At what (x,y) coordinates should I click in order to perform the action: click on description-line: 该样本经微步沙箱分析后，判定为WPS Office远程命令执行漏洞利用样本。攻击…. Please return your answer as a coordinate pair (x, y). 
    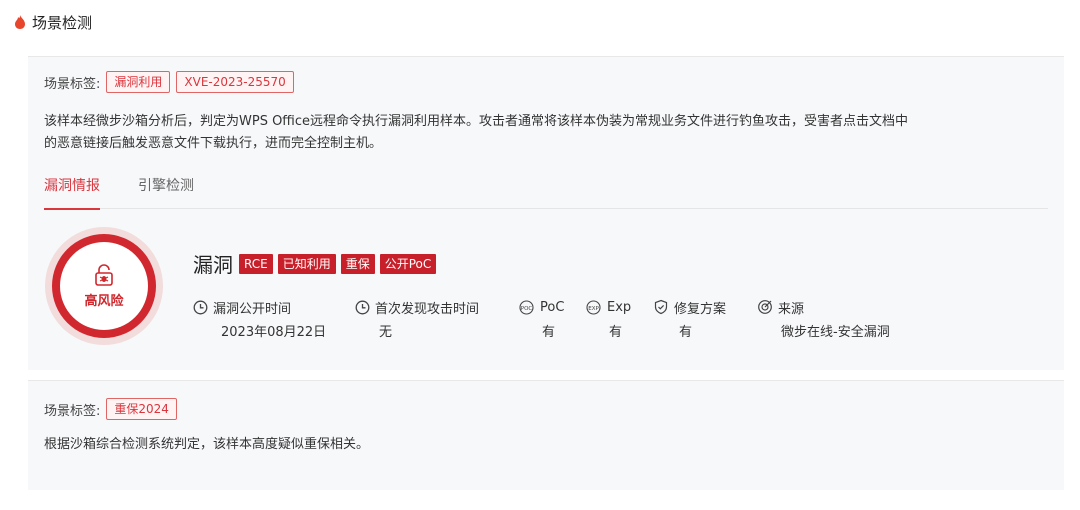
    Looking at the image, I should click on (476, 121).